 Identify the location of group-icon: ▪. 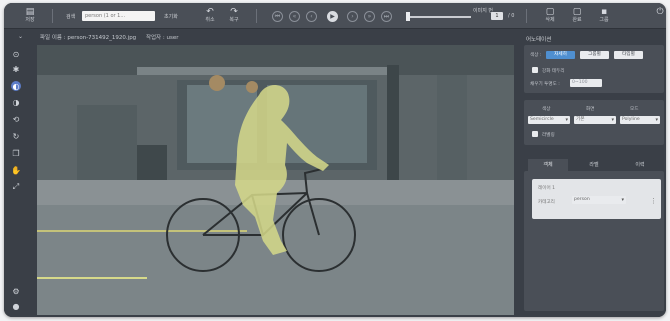
(604, 11).